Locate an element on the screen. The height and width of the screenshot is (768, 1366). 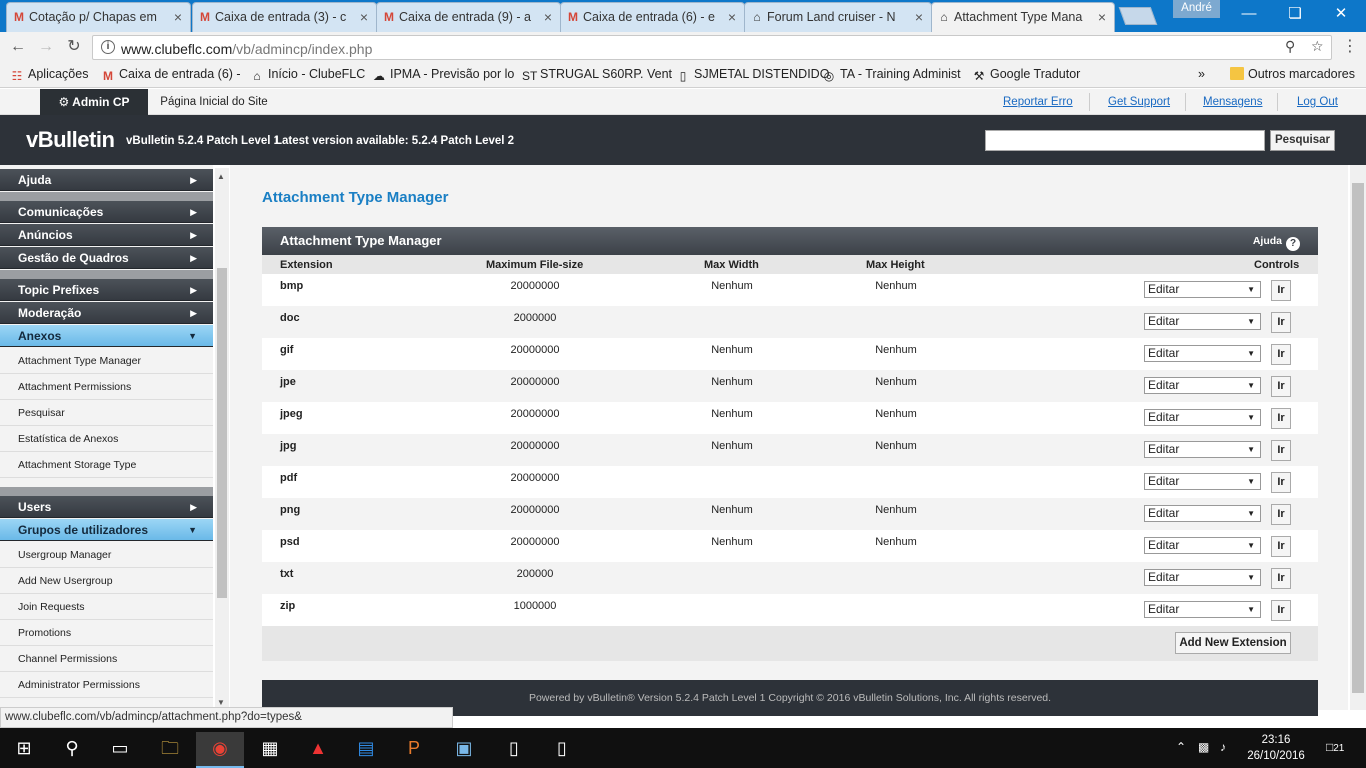
bookmark-item: M Caixa de entrada (6) - is located at coordinates (171, 75).